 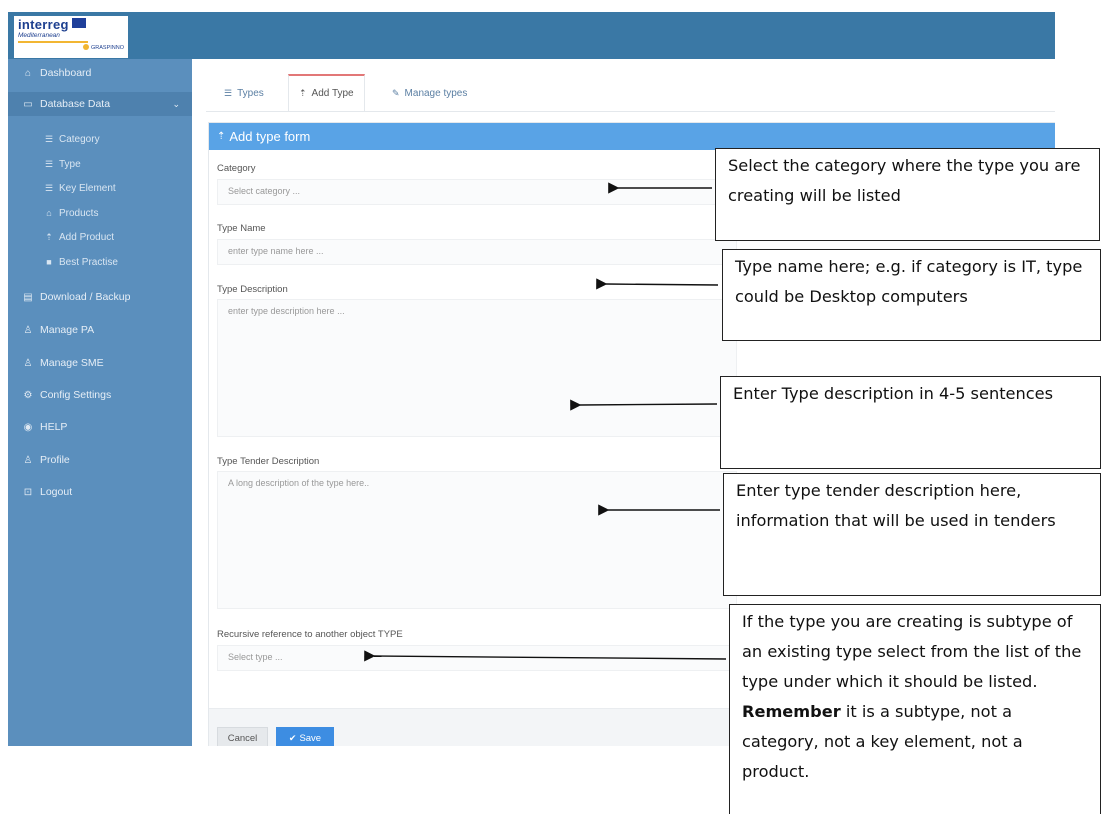 What do you see at coordinates (75, 104) in the screenshot?
I see `sidebar-item-label: Database Data` at bounding box center [75, 104].